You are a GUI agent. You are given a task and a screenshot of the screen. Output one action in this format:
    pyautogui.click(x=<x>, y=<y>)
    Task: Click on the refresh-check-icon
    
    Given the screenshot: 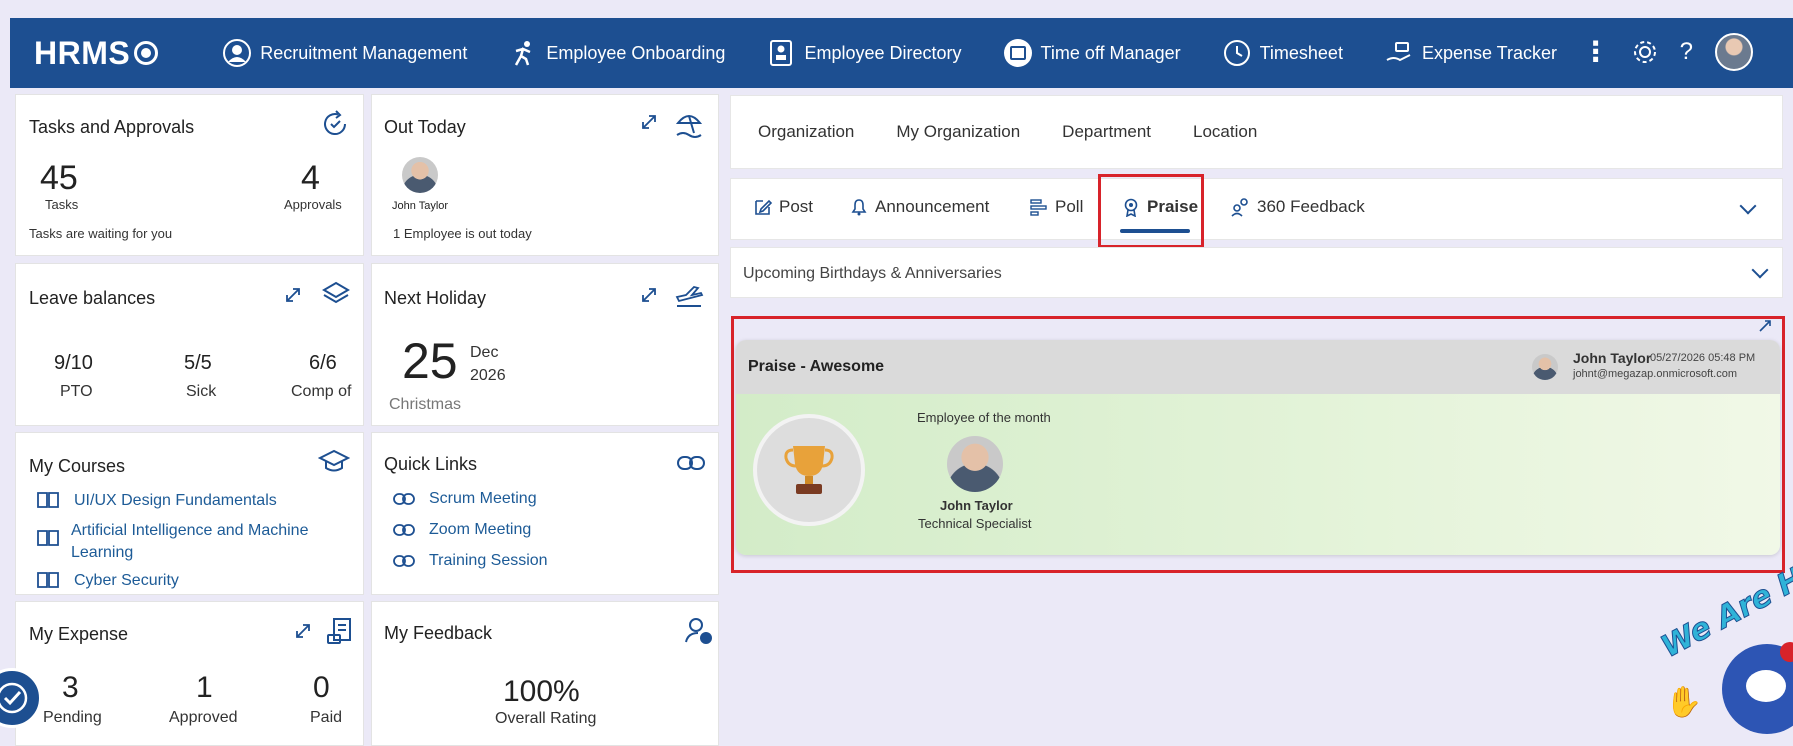 What is the action you would take?
    pyautogui.click(x=335, y=124)
    